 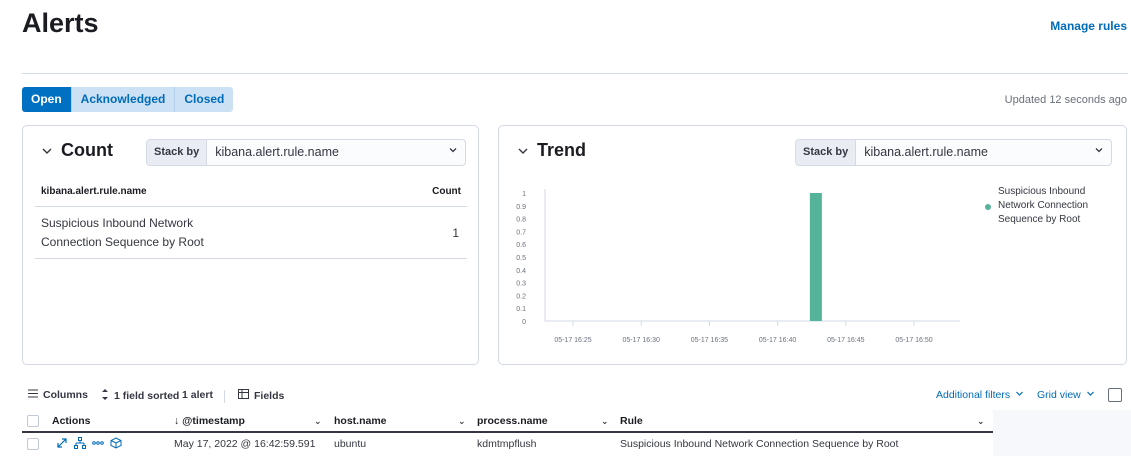 I want to click on rule-header: Rule, so click(x=631, y=421).